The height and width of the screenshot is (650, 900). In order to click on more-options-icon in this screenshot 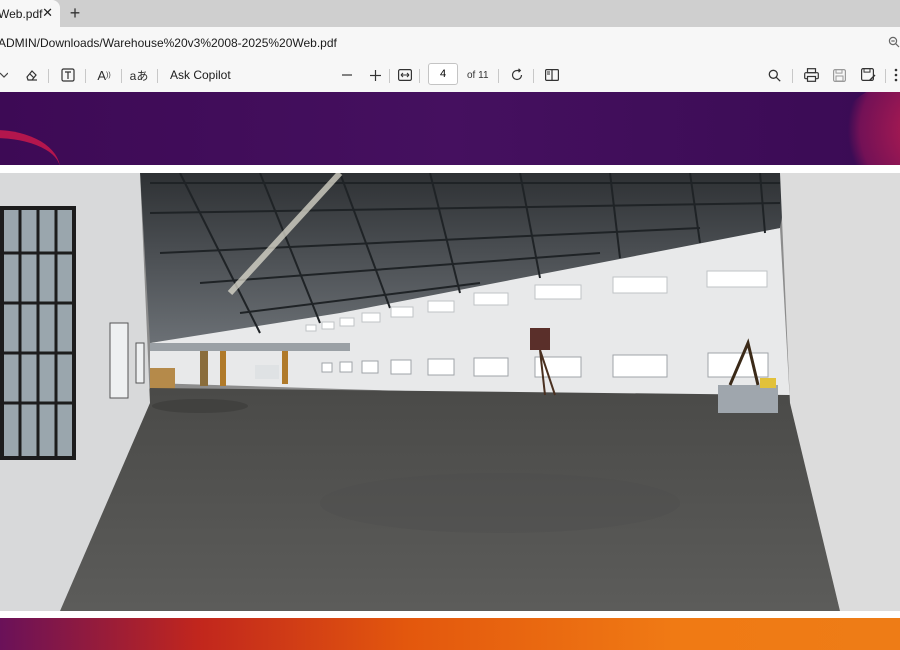, I will do `click(896, 75)`.